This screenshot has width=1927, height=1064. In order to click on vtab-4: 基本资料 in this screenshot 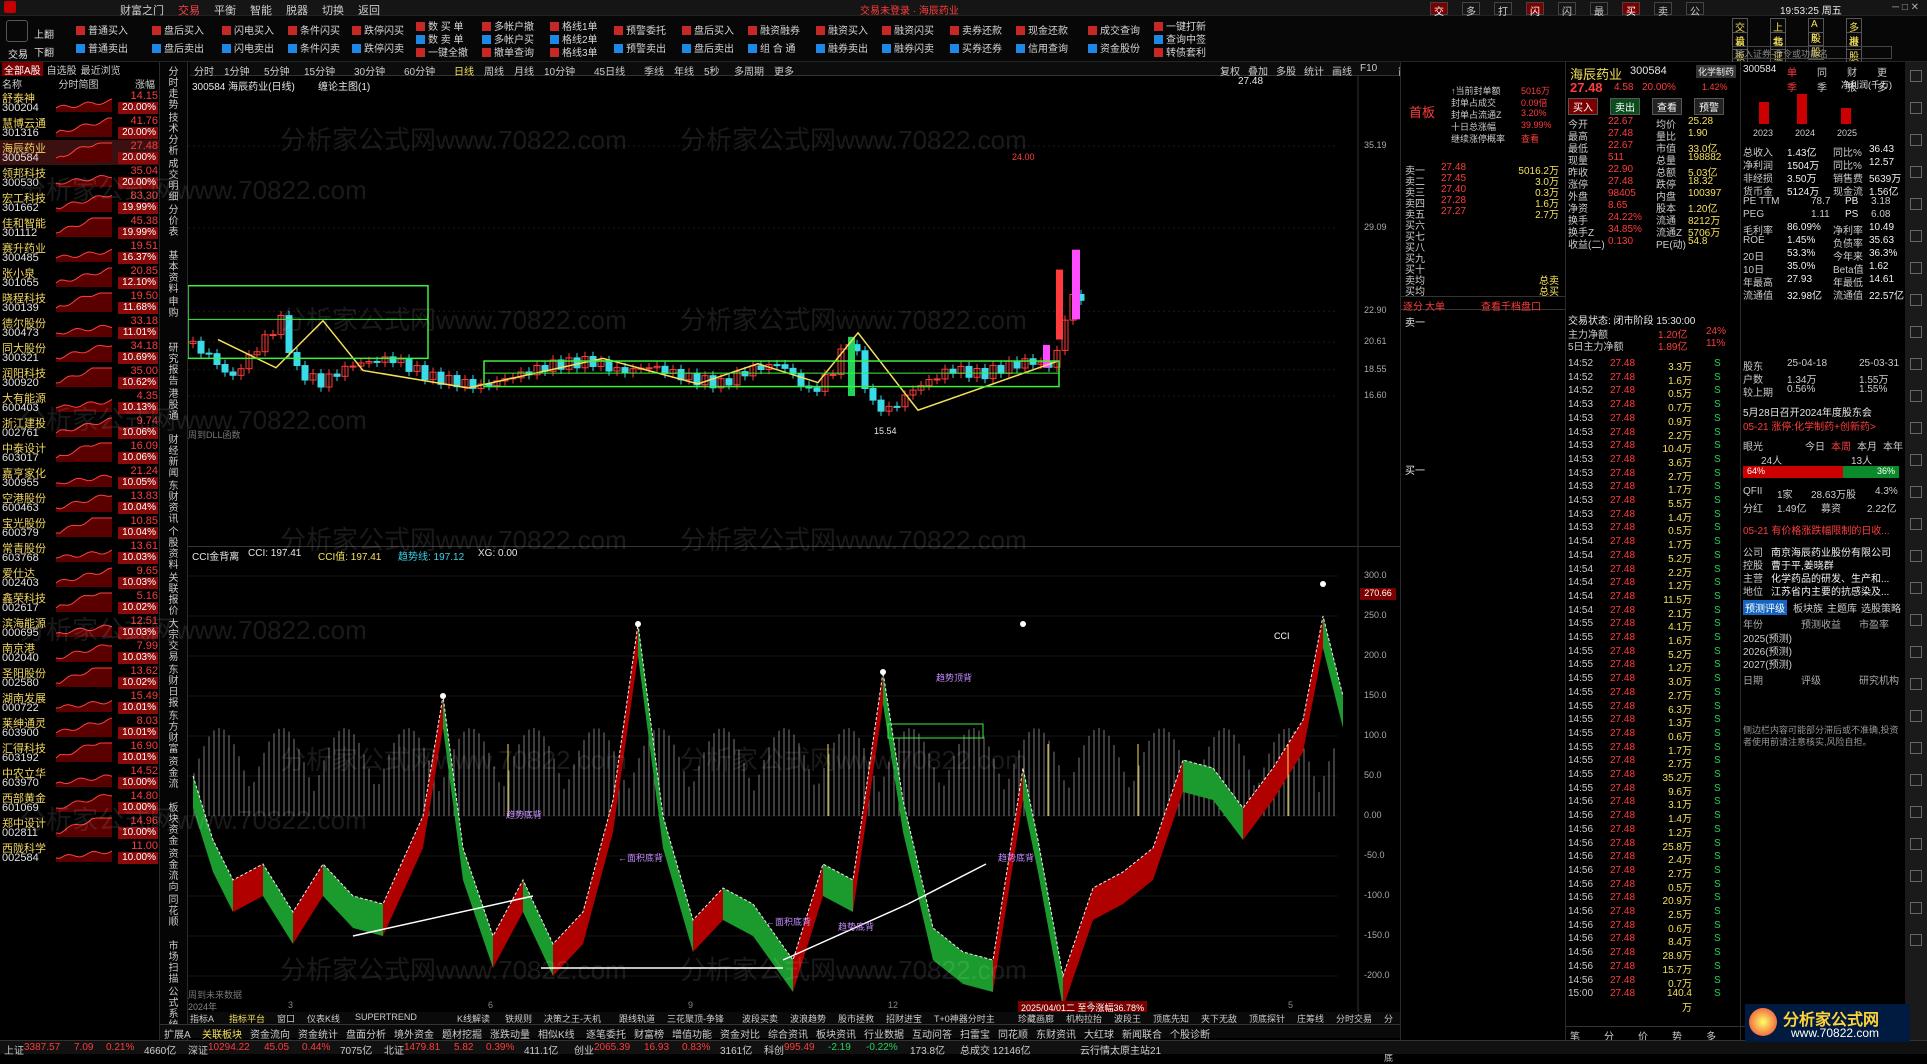, I will do `click(171, 272)`.